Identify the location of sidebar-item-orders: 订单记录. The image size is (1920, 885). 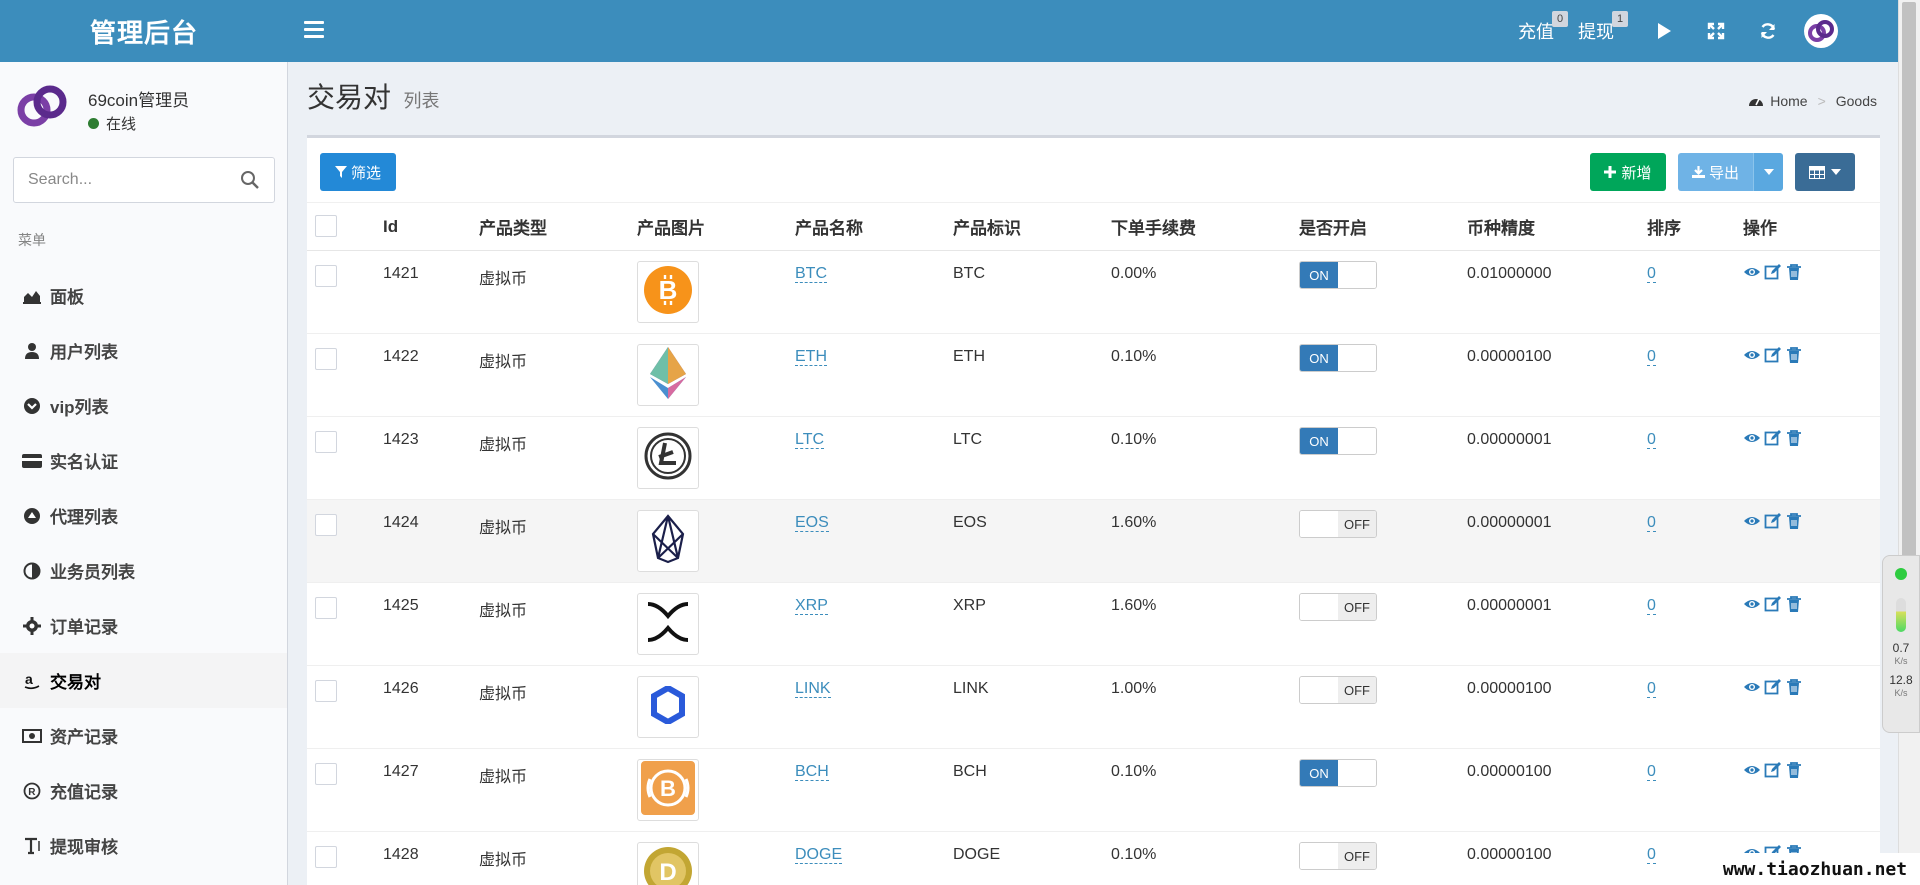
(143, 625).